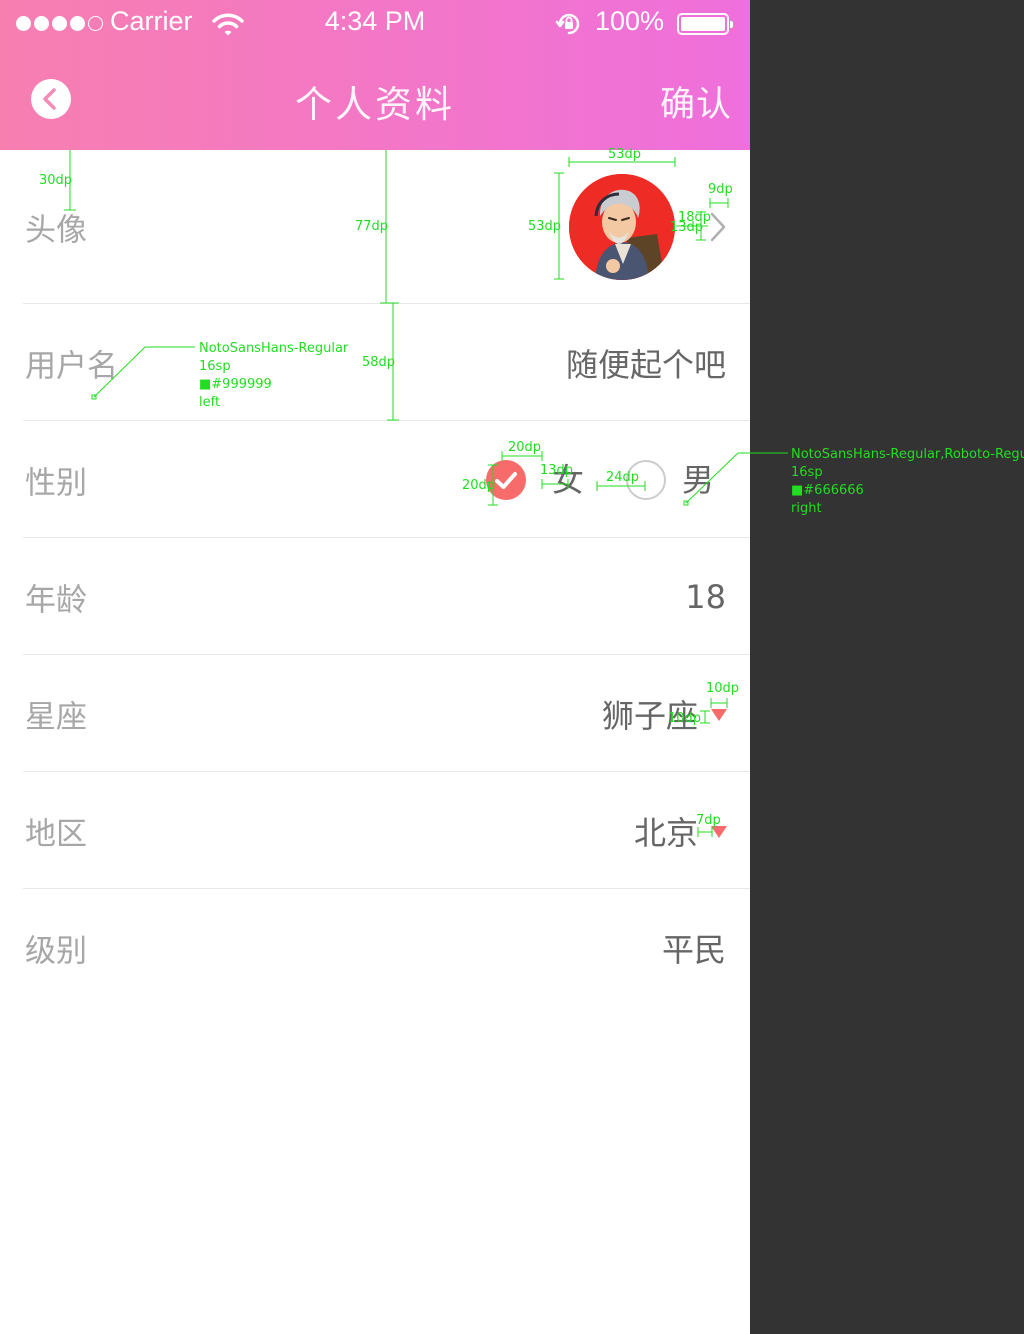 This screenshot has height=1334, width=1024. I want to click on age-value: 18, so click(705, 597).